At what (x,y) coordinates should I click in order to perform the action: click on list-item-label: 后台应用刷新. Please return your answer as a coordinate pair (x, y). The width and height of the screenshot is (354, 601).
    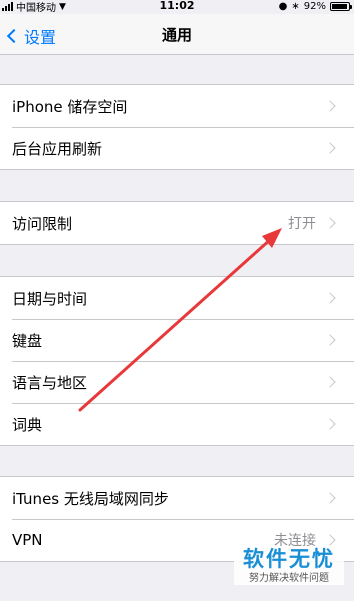
    Looking at the image, I should click on (57, 148).